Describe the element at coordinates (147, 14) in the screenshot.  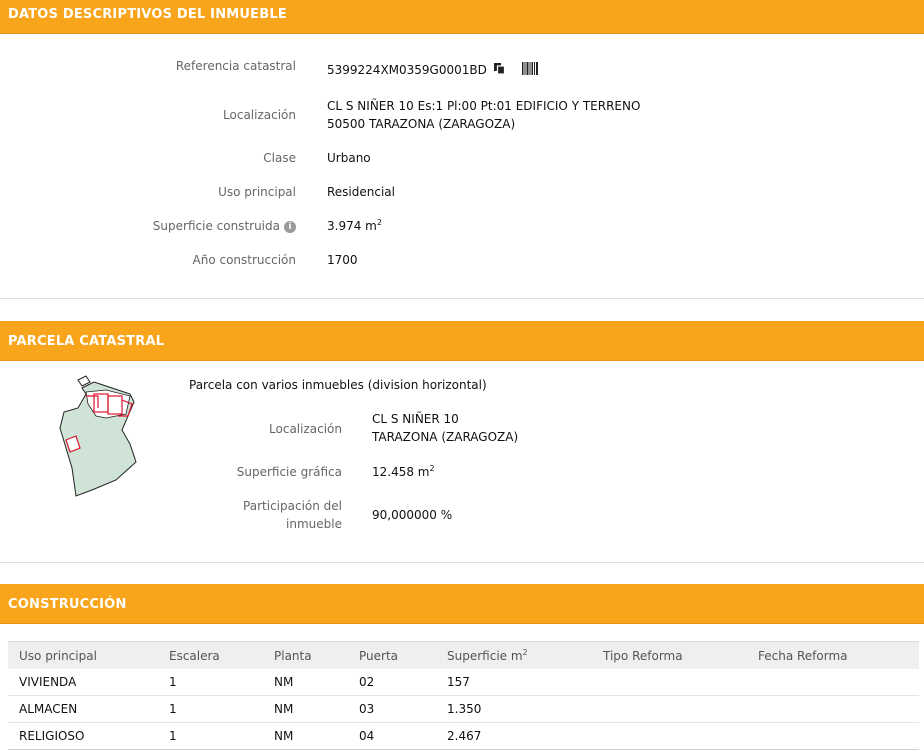
I see `datos-section-title: DATOS DESCRIPTIVOS DEL INMUEBLE` at that location.